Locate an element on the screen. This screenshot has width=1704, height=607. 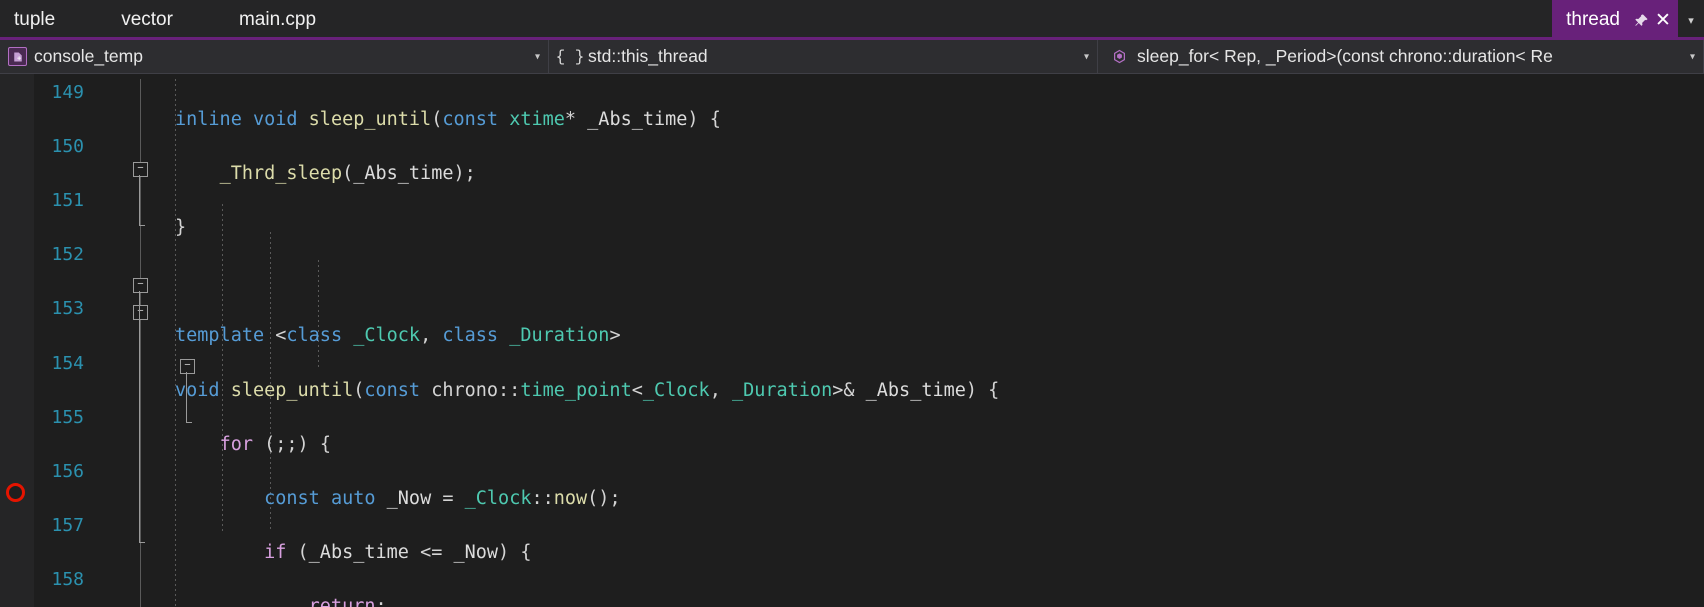
tab-label: tuple is located at coordinates (35, 19).